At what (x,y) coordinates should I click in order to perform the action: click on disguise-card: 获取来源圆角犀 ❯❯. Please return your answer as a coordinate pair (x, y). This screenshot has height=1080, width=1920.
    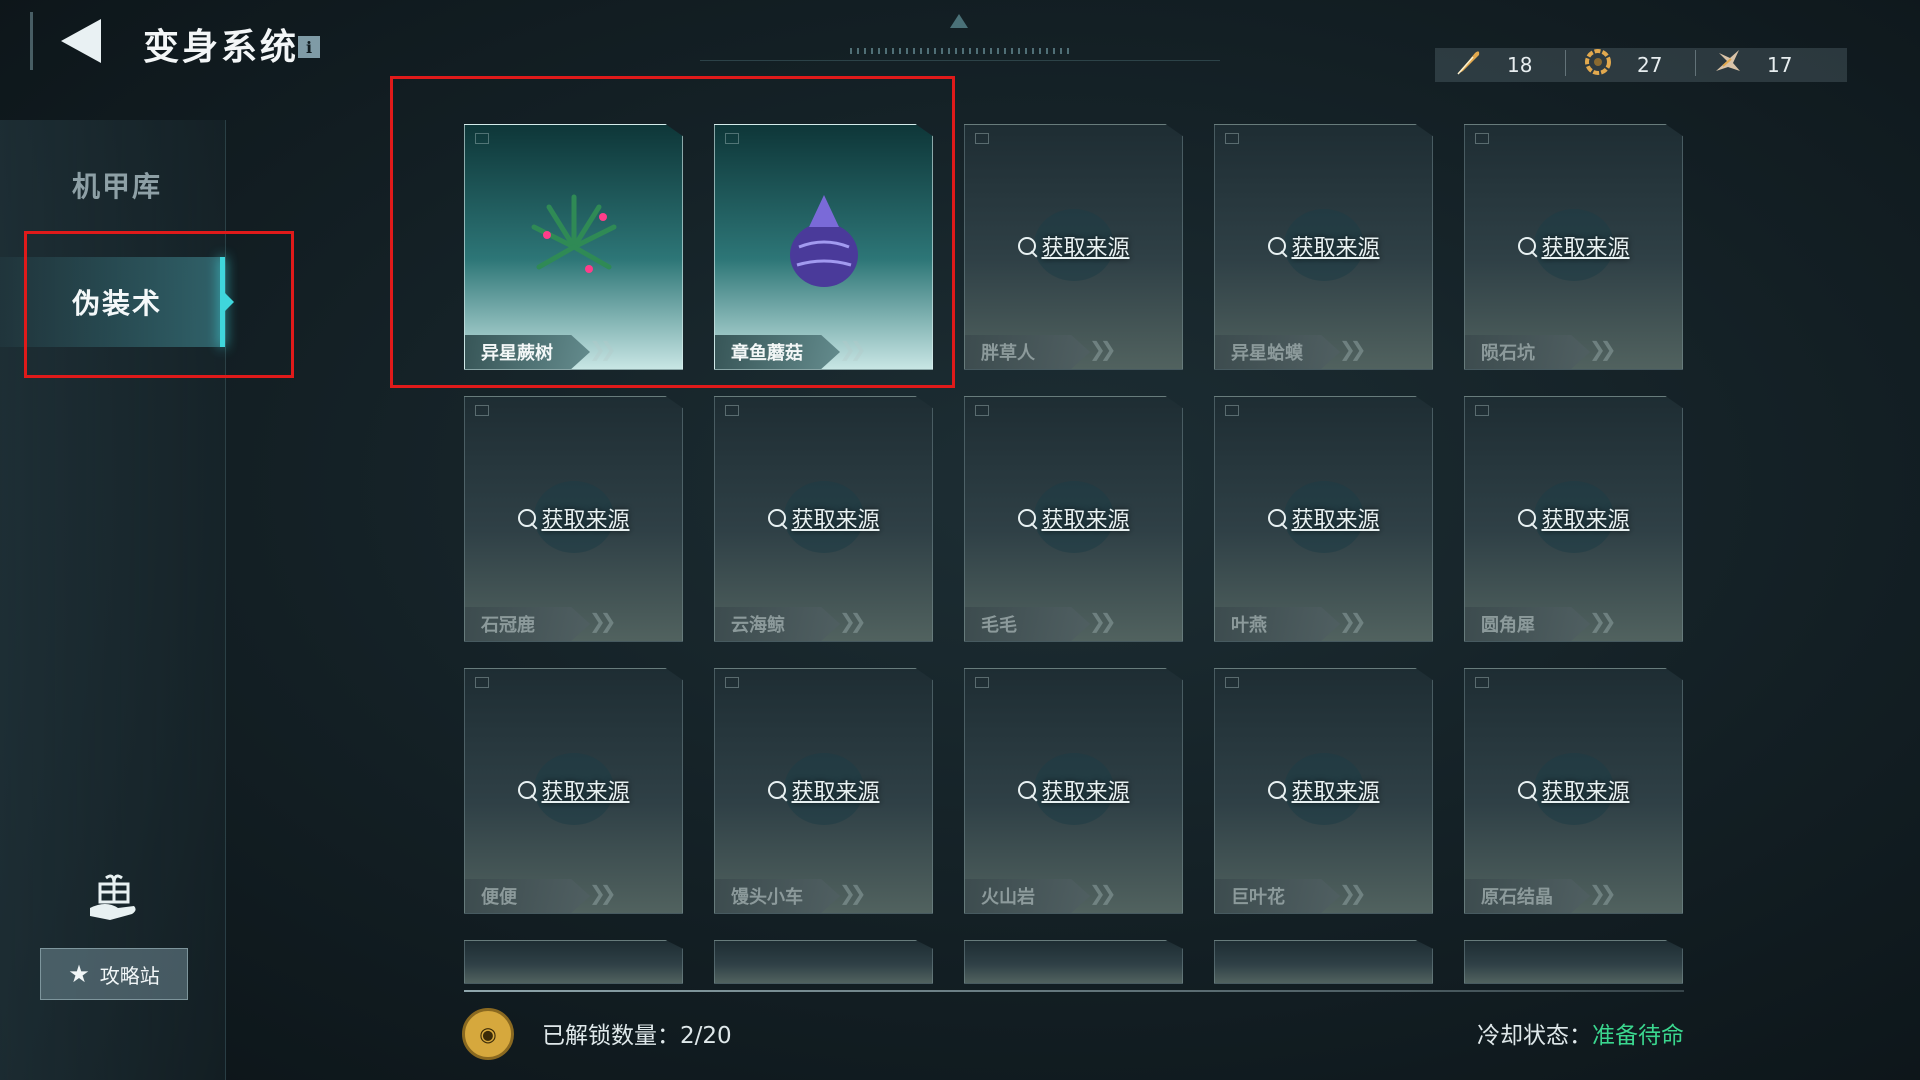
    Looking at the image, I should click on (1573, 519).